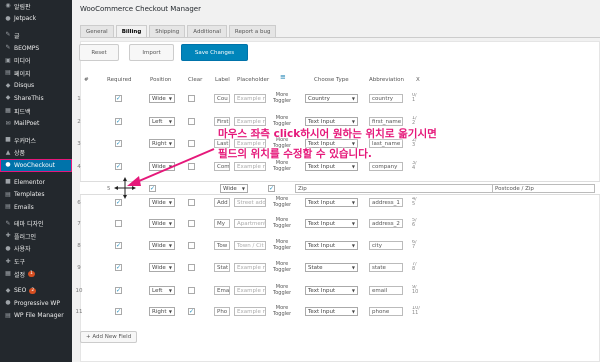 The height and width of the screenshot is (362, 600). Describe the element at coordinates (36, 182) in the screenshot. I see `sidebar-item-elementor: ■ Elementor` at that location.